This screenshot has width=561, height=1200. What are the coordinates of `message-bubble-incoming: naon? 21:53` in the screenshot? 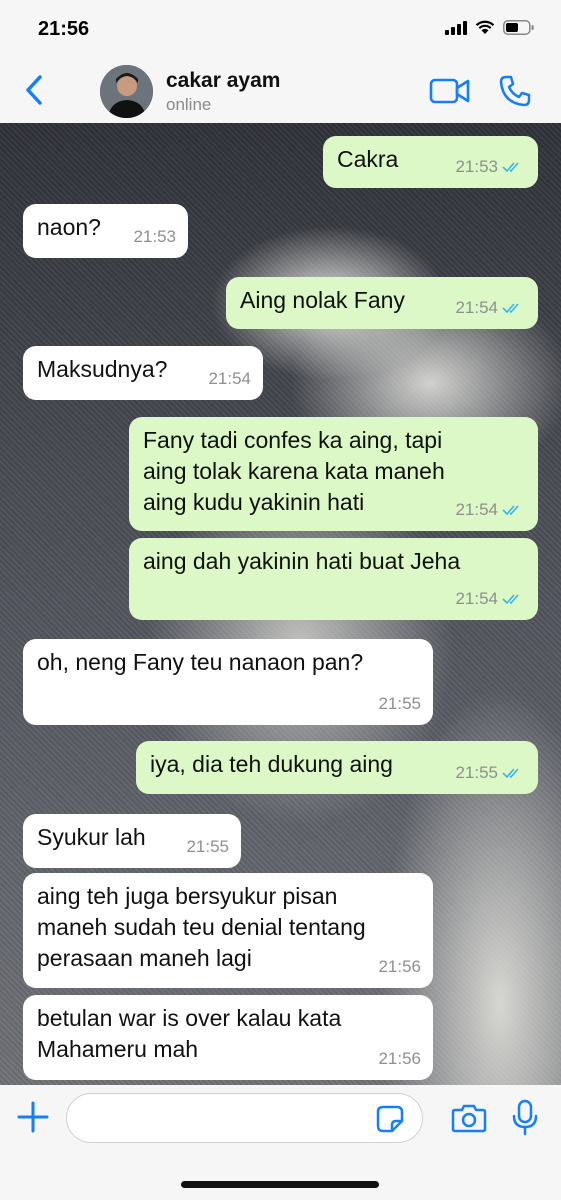 It's located at (105, 231).